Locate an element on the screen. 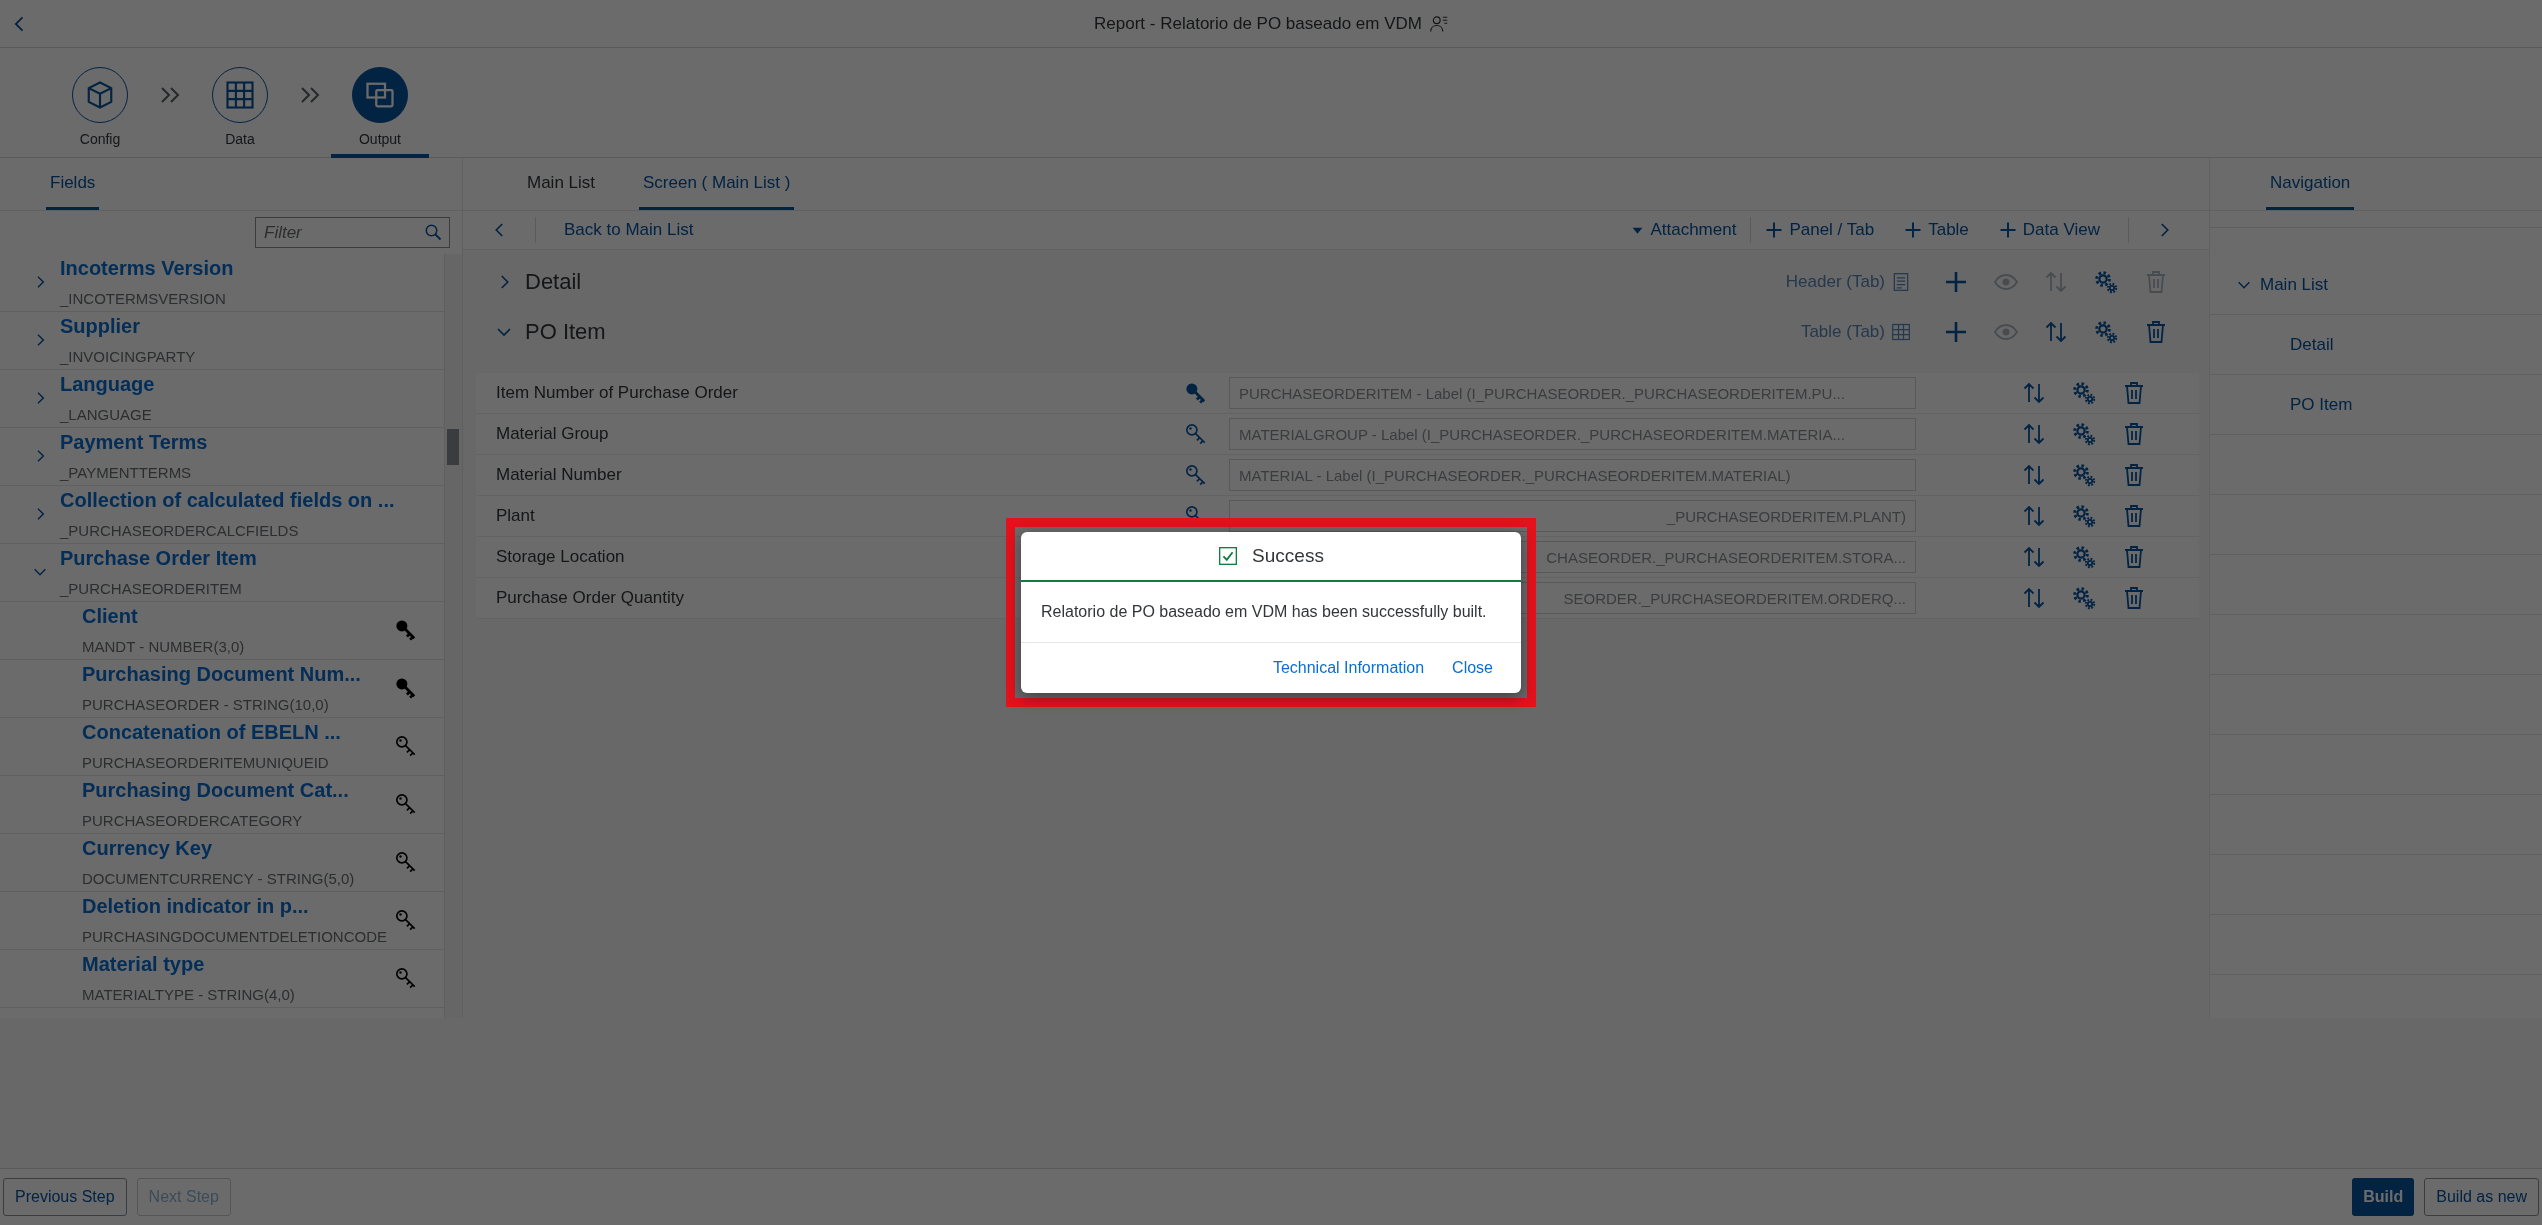 The height and width of the screenshot is (1225, 2542). field-technical-name: _LANGUAGE is located at coordinates (106, 414).